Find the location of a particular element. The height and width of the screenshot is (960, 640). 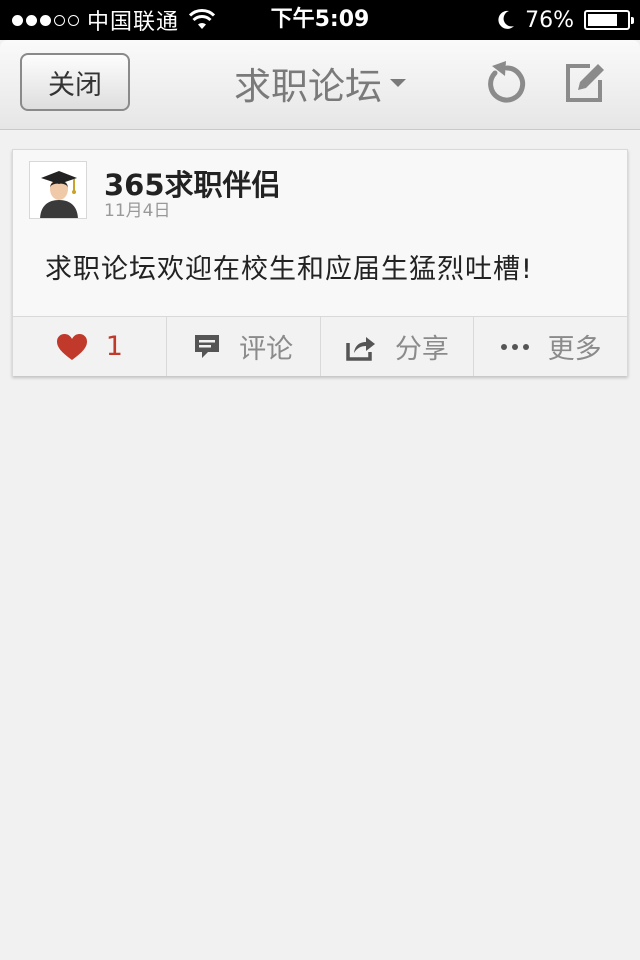

post-content: 求职论坛欢迎在校生和应届生猛烈吐槽! is located at coordinates (289, 269).